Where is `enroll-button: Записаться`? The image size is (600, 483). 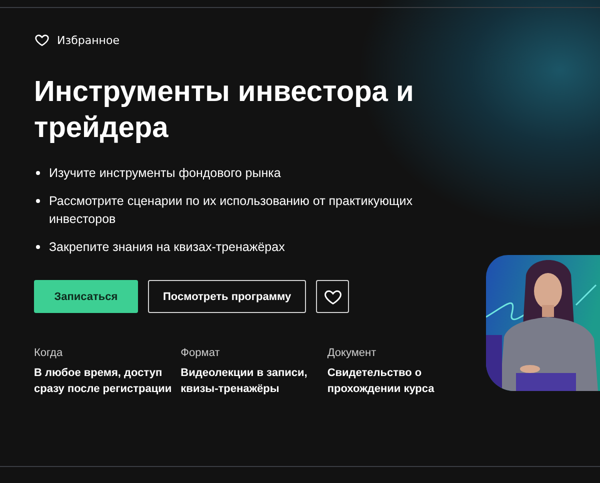 enroll-button: Записаться is located at coordinates (86, 296).